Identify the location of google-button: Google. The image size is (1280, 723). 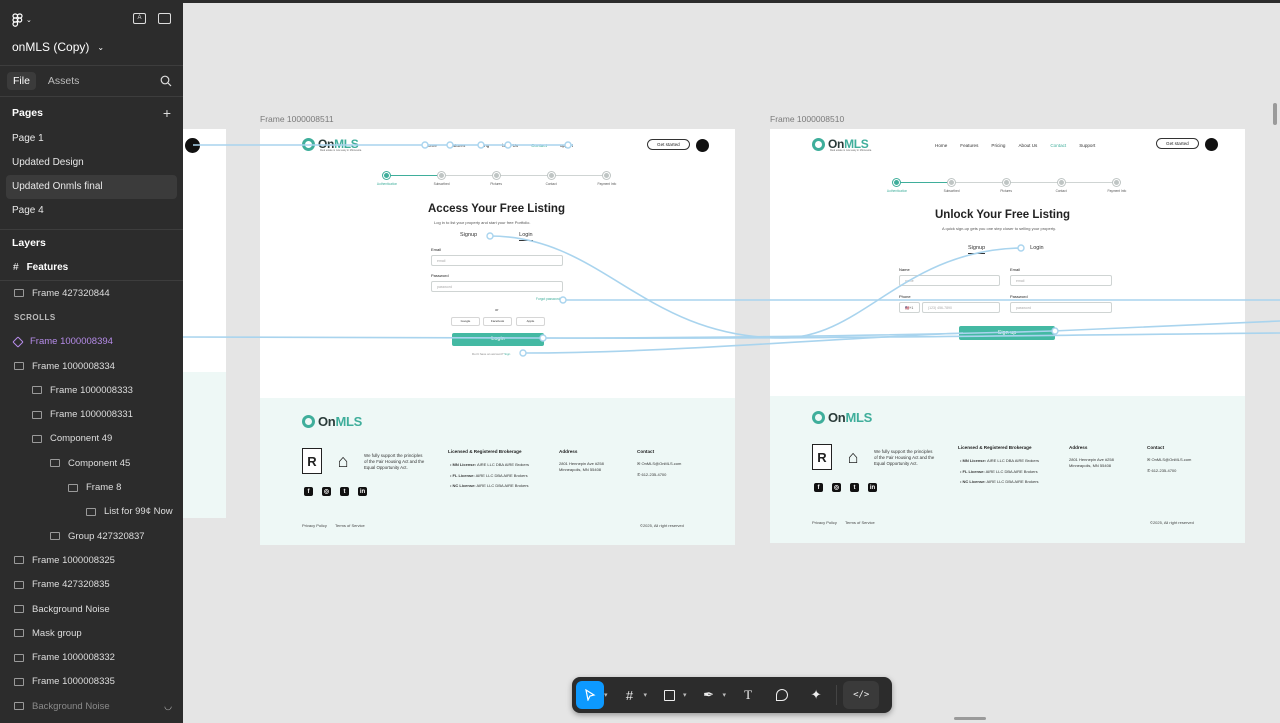
(465, 321).